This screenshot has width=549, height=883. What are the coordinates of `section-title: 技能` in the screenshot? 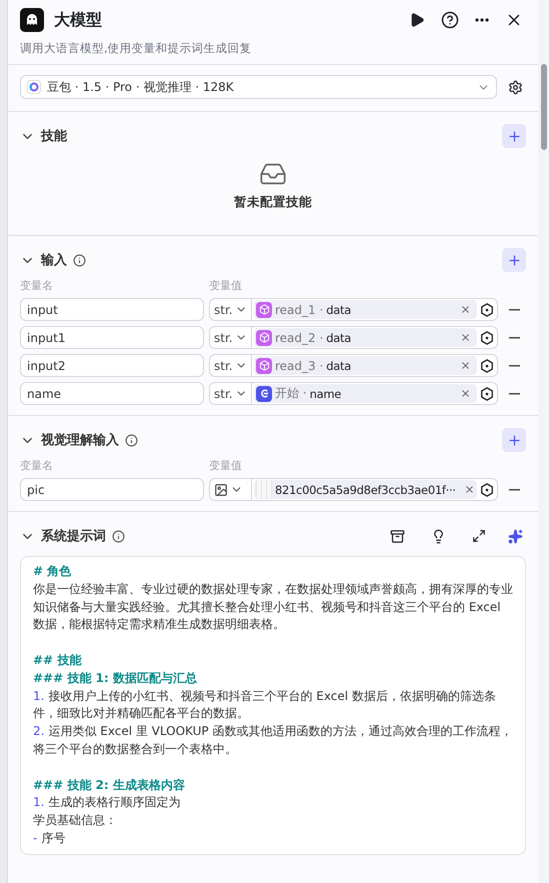 It's located at (54, 136).